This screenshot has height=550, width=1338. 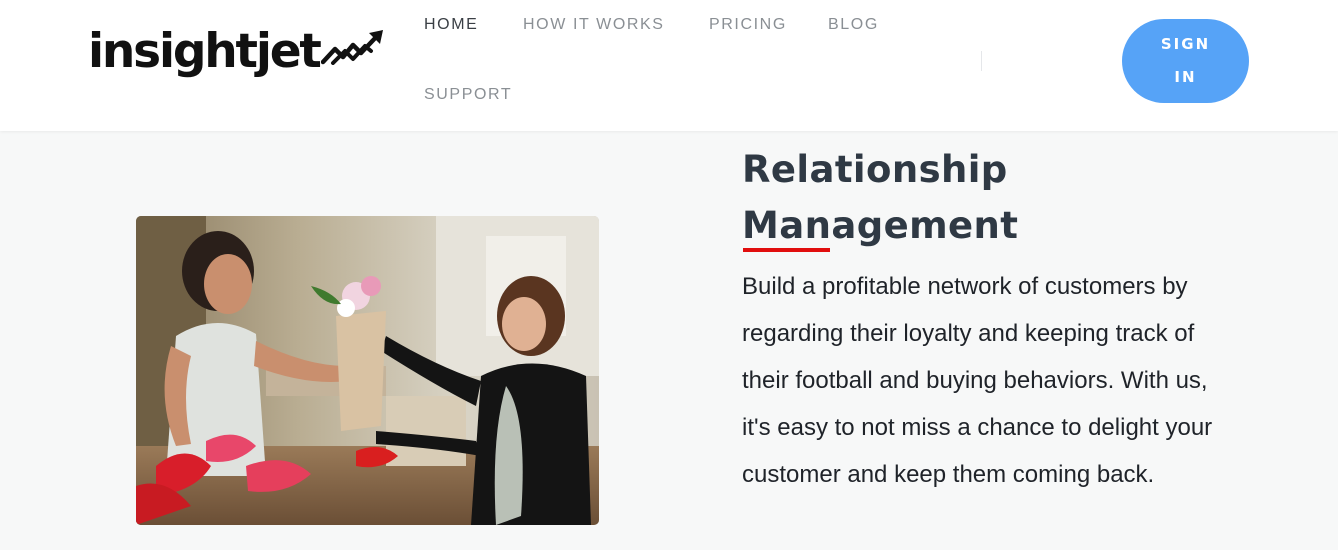 What do you see at coordinates (880, 225) in the screenshot?
I see `feature-title-line2: Management` at bounding box center [880, 225].